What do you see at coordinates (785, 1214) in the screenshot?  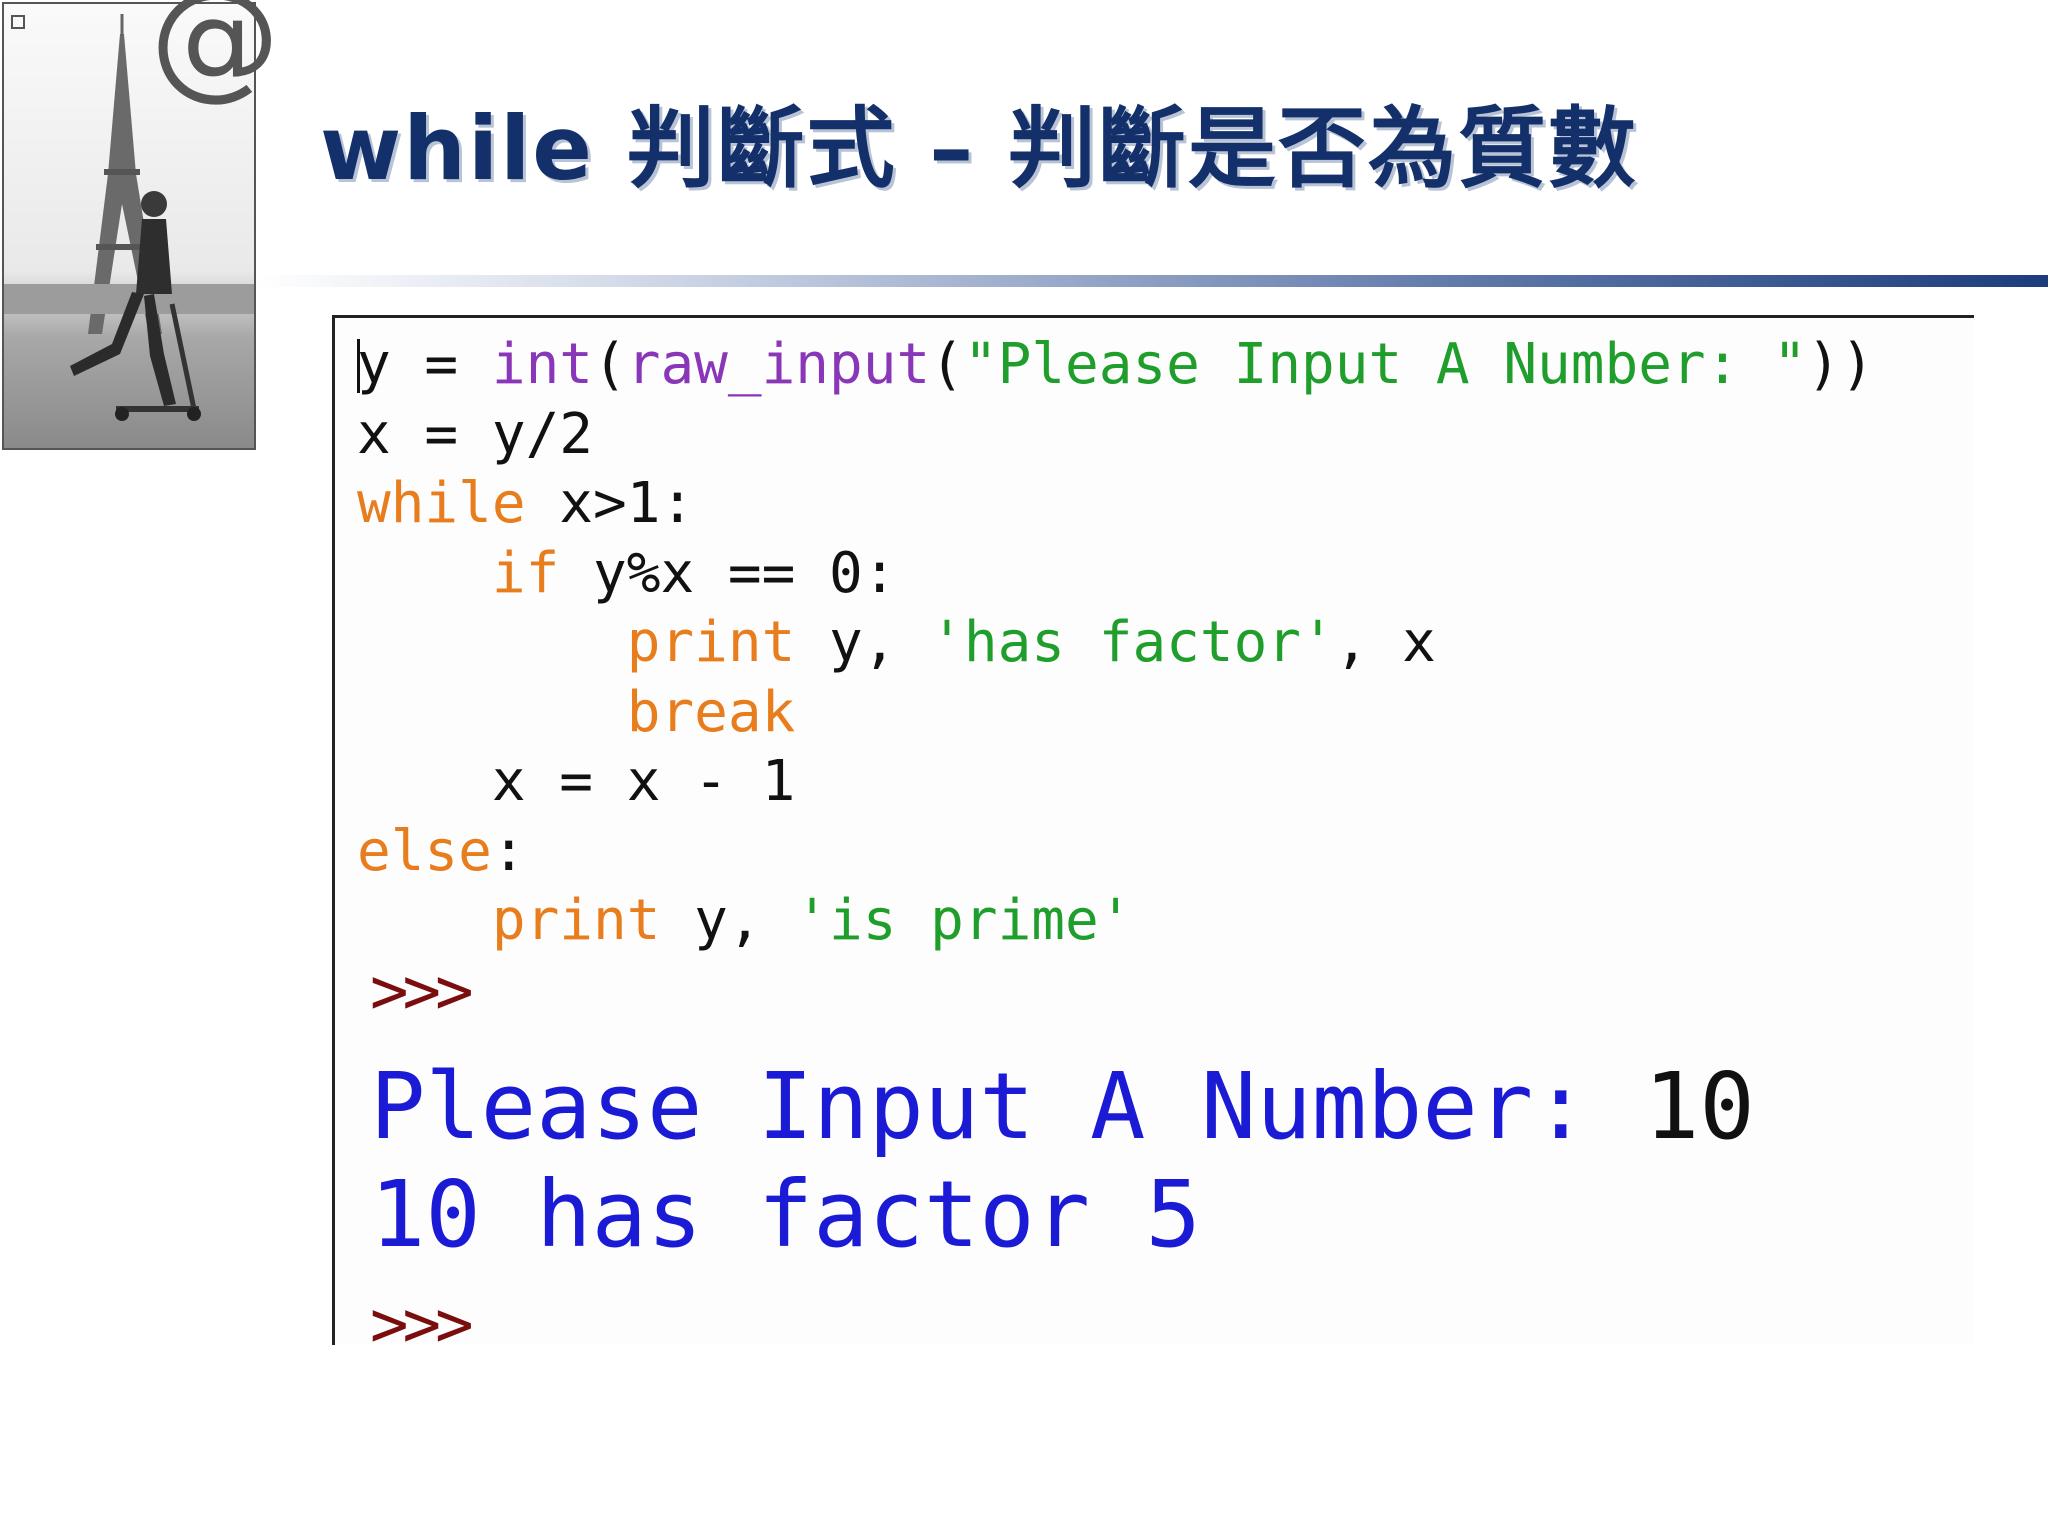 I see `shell-result-line: 10 has factor 5` at bounding box center [785, 1214].